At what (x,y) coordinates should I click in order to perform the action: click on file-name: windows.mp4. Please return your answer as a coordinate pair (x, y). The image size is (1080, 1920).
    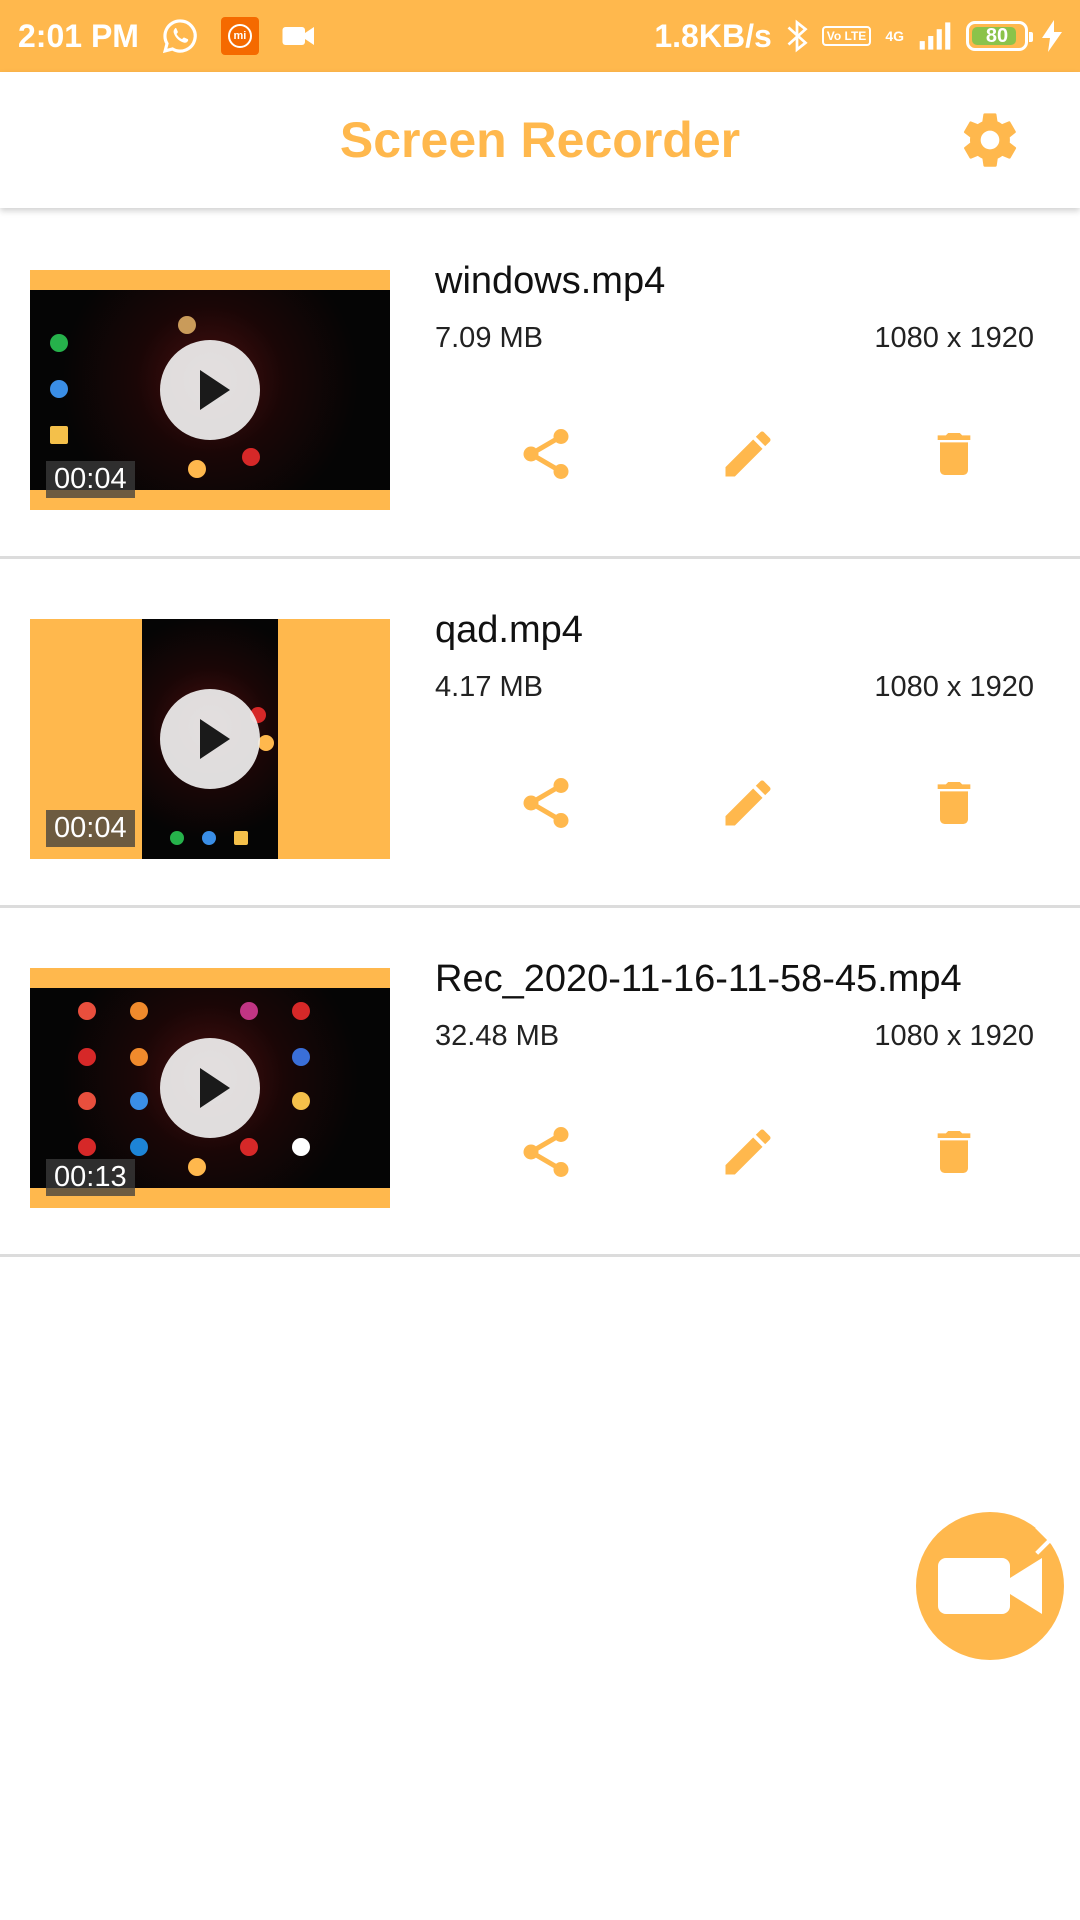
    Looking at the image, I should click on (550, 281).